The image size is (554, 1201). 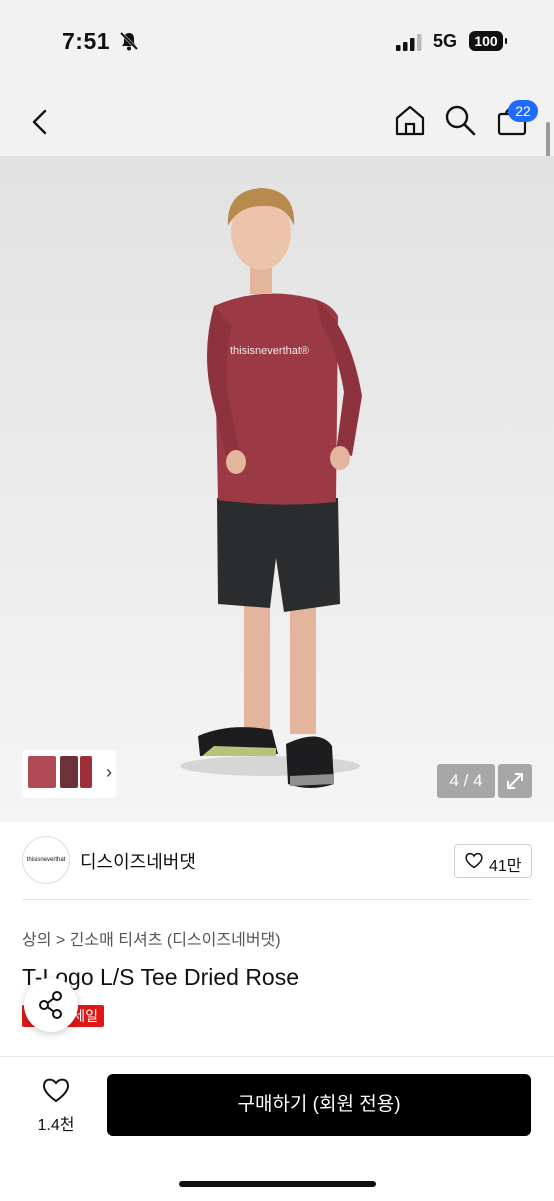 I want to click on battery-indicator: 100, so click(x=488, y=41).